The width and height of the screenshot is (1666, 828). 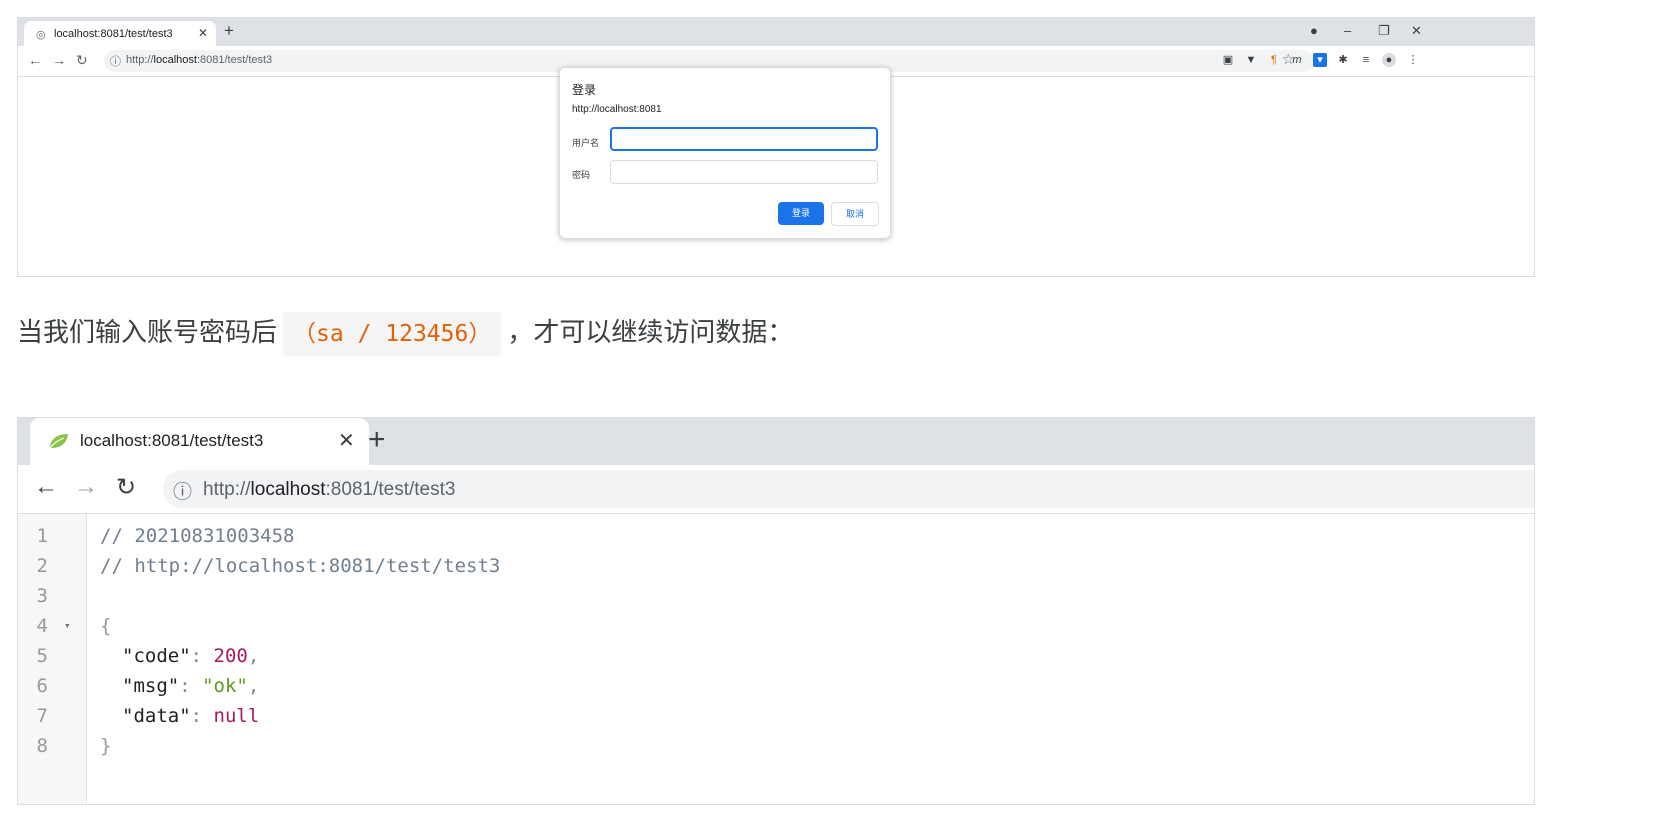 What do you see at coordinates (59, 441) in the screenshot?
I see `spring-leaf-icon` at bounding box center [59, 441].